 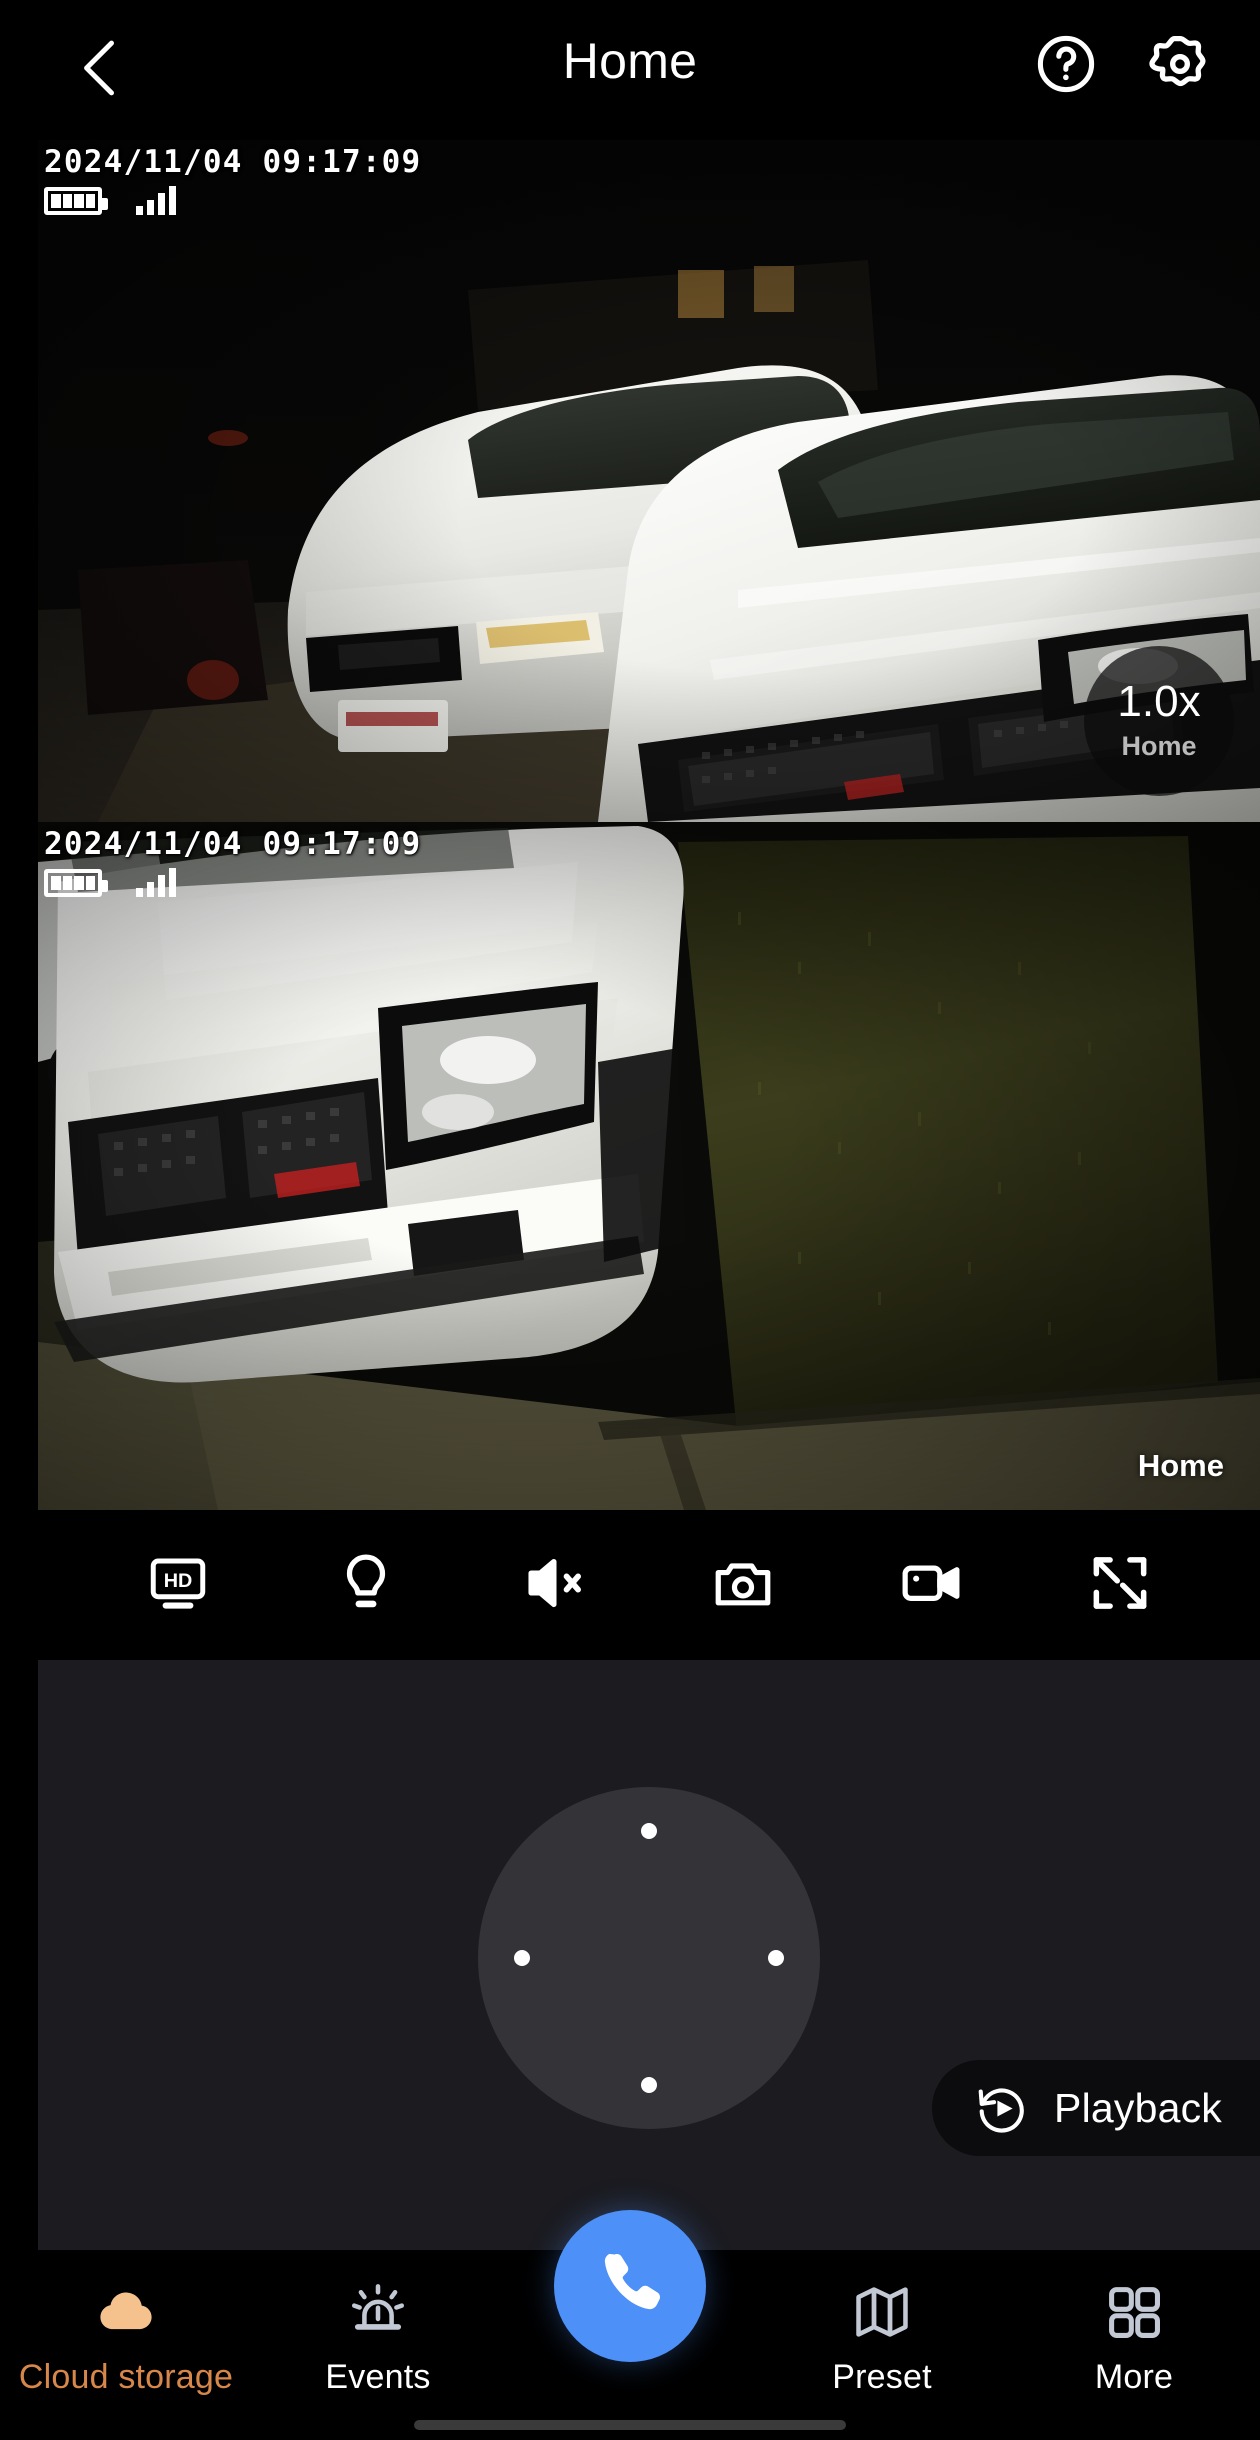 I want to click on nav-item-preset: Preset, so click(x=882, y=2323).